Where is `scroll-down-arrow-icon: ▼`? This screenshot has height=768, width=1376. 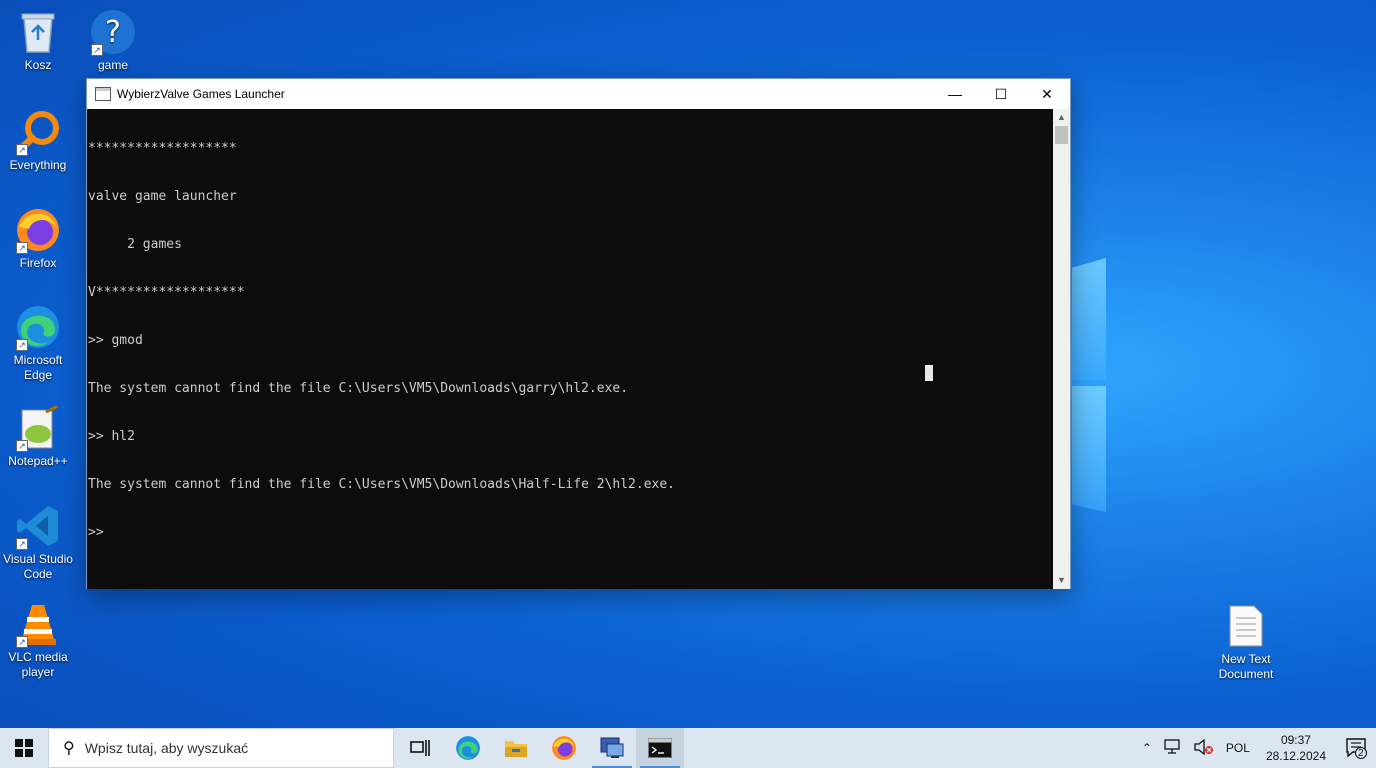
scroll-down-arrow-icon: ▼ is located at coordinates (1061, 580).